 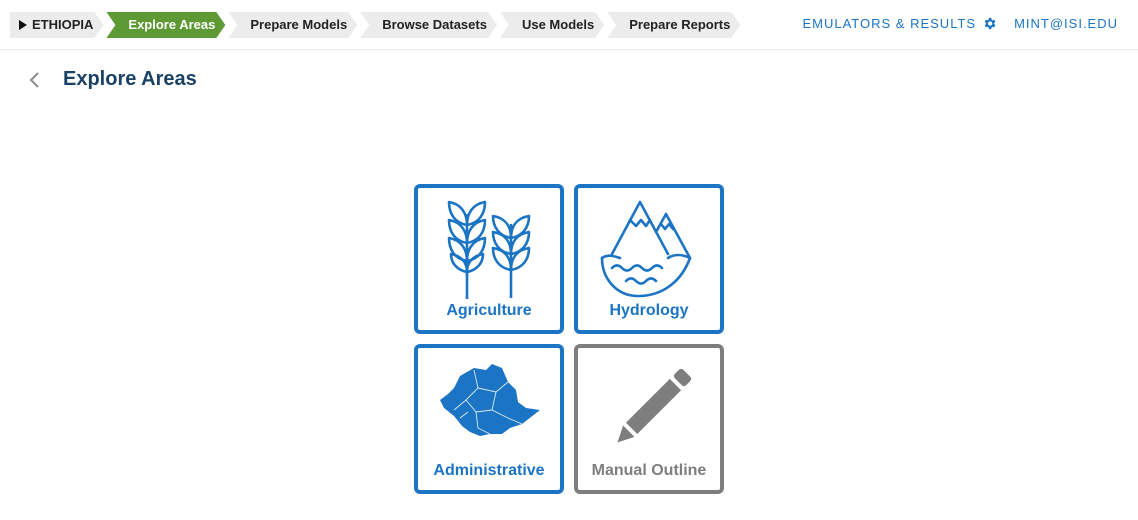 What do you see at coordinates (489, 310) in the screenshot?
I see `agriculture-label: Agriculture` at bounding box center [489, 310].